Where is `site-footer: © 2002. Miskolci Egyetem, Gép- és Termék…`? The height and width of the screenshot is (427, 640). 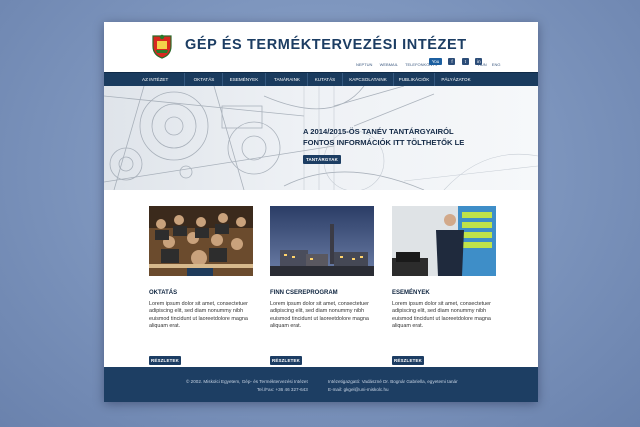 site-footer: © 2002. Miskolci Egyetem, Gép- és Termék… is located at coordinates (321, 384).